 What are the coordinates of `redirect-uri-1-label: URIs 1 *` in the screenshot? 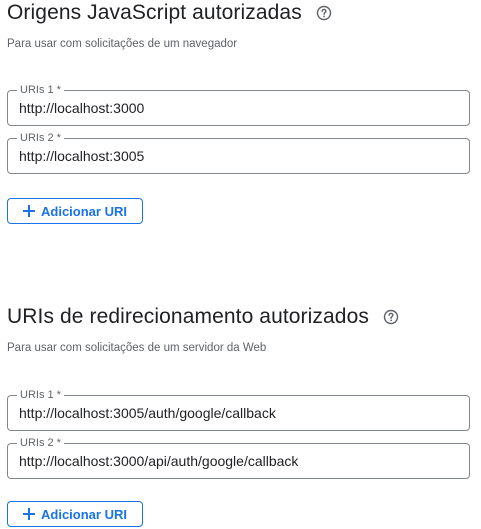 It's located at (40, 395).